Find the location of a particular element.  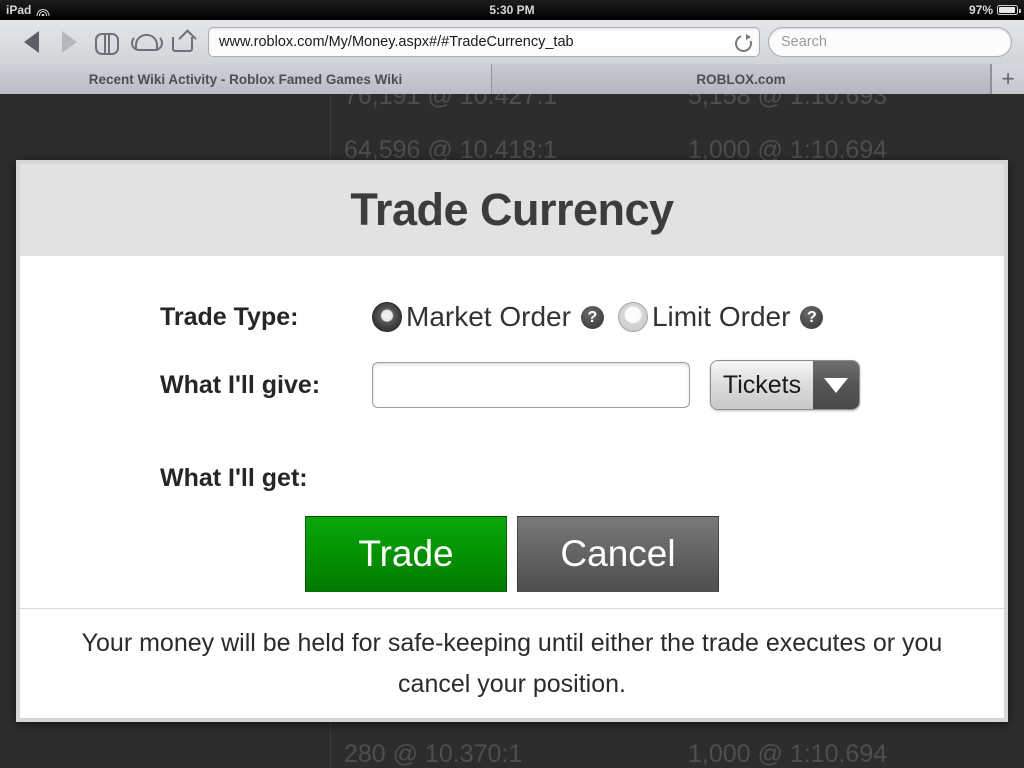

share-button is located at coordinates (183, 42).